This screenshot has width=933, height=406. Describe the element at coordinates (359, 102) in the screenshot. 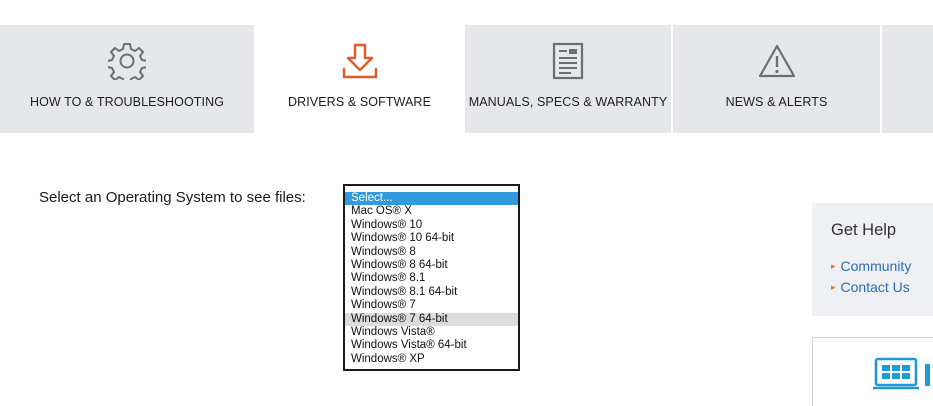

I see `tab-label: DRIVERS & SOFTWARE` at that location.